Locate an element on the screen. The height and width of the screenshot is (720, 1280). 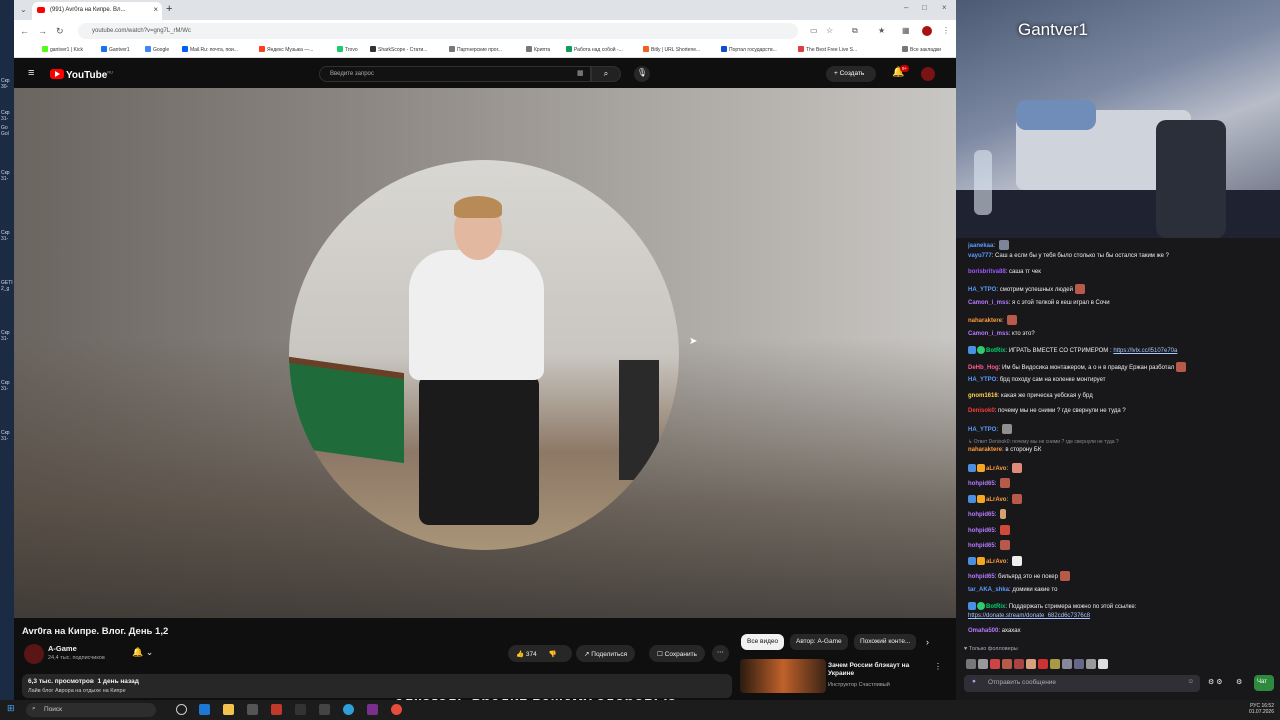
task-view-icon is located at coordinates (181, 709).